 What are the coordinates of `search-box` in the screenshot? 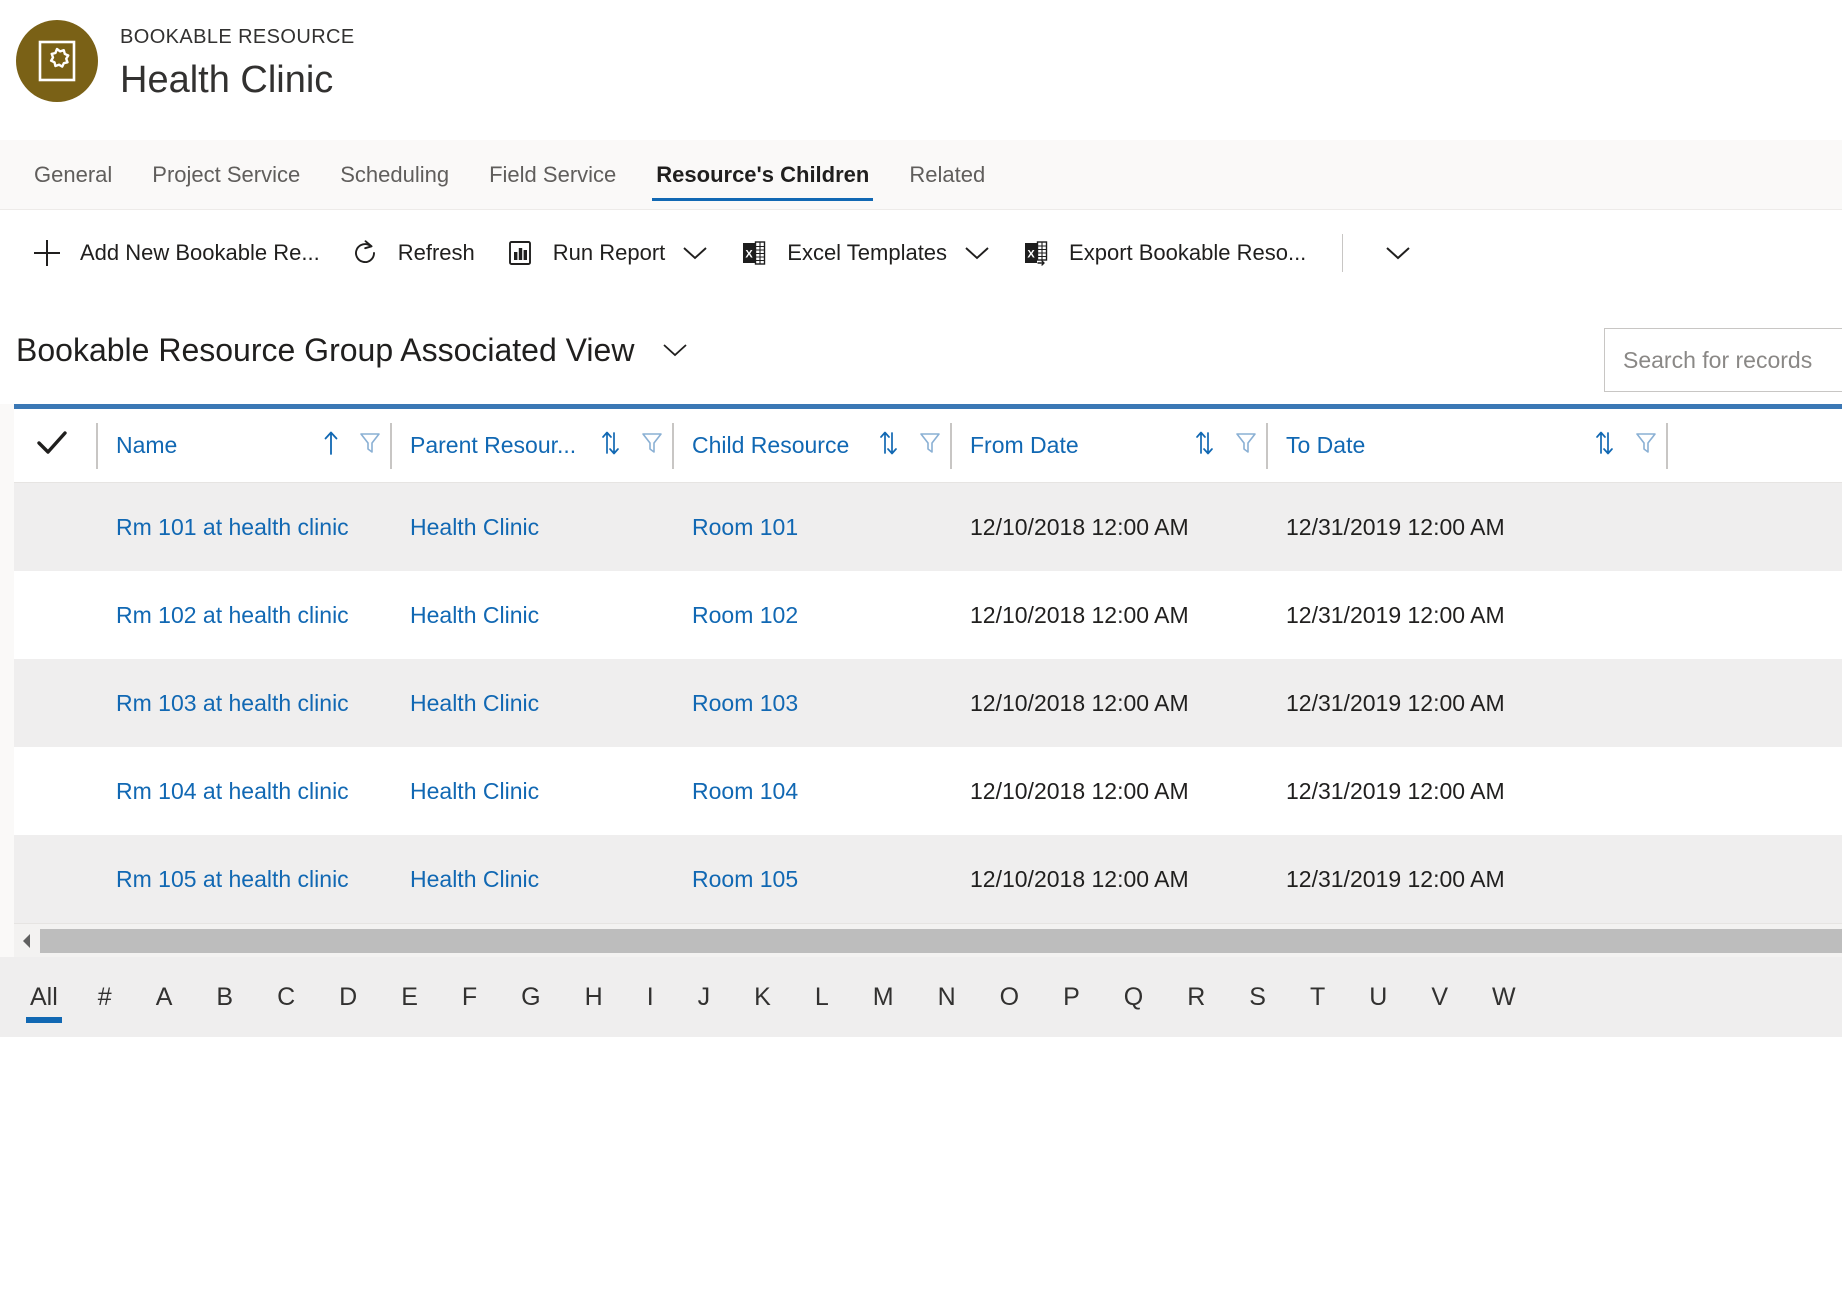 It's located at (1723, 360).